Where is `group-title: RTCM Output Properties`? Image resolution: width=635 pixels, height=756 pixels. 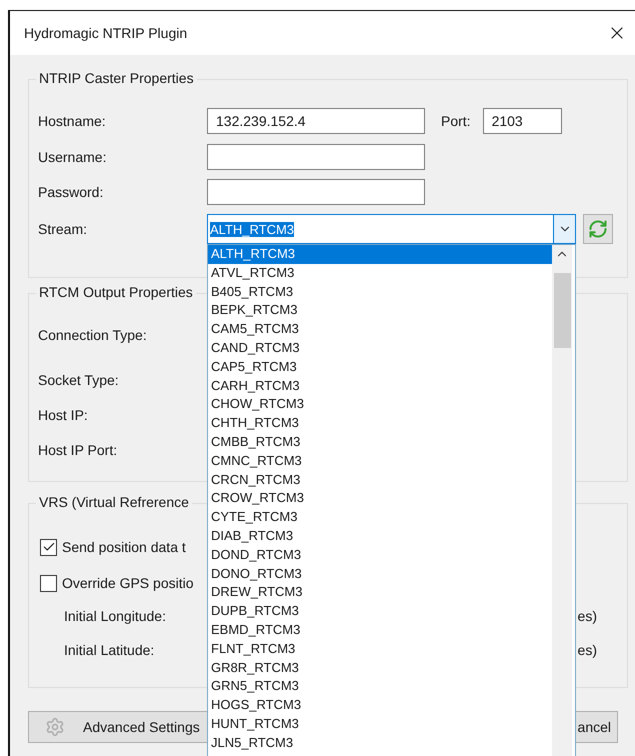 group-title: RTCM Output Properties is located at coordinates (116, 292).